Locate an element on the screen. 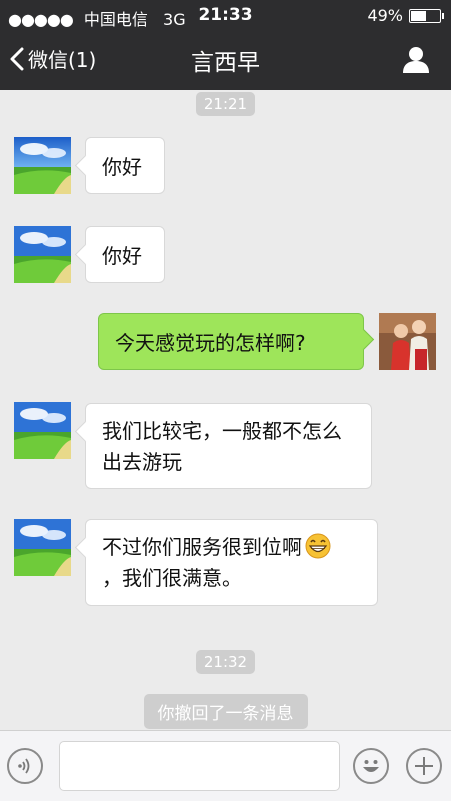 Image resolution: width=451 pixels, height=801 pixels. message-text: 今天感觉玩的怎样啊? is located at coordinates (210, 343).